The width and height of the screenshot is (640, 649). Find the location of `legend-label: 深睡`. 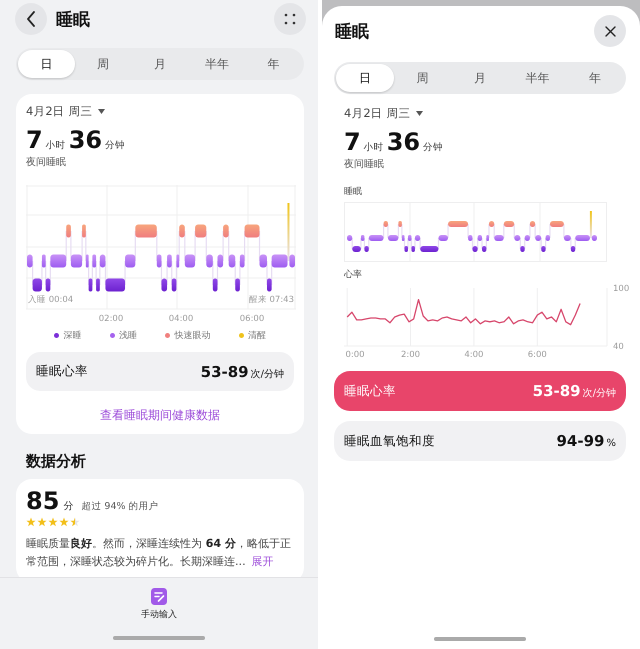

legend-label: 深睡 is located at coordinates (72, 336).